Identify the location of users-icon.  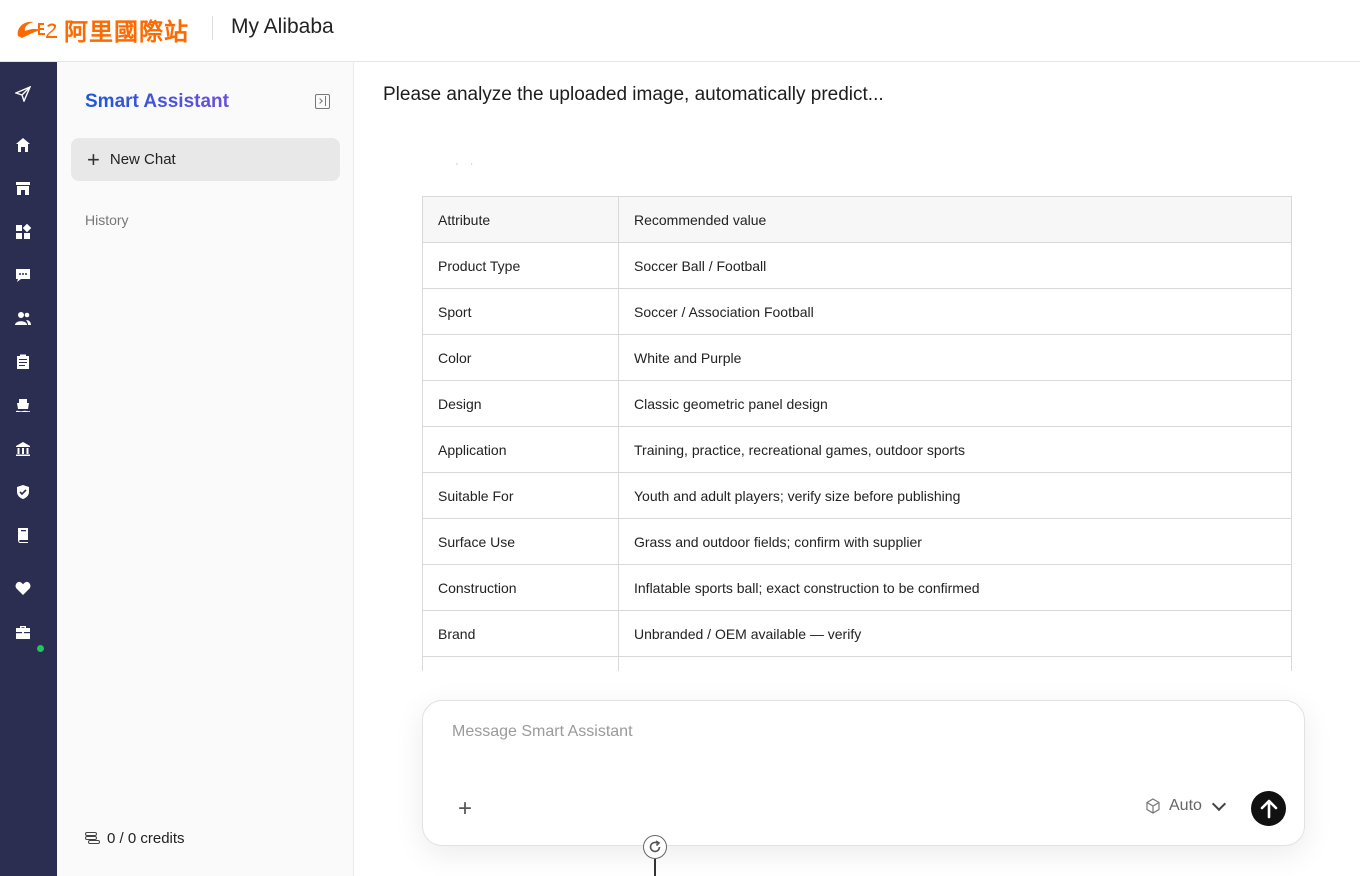
(23, 318).